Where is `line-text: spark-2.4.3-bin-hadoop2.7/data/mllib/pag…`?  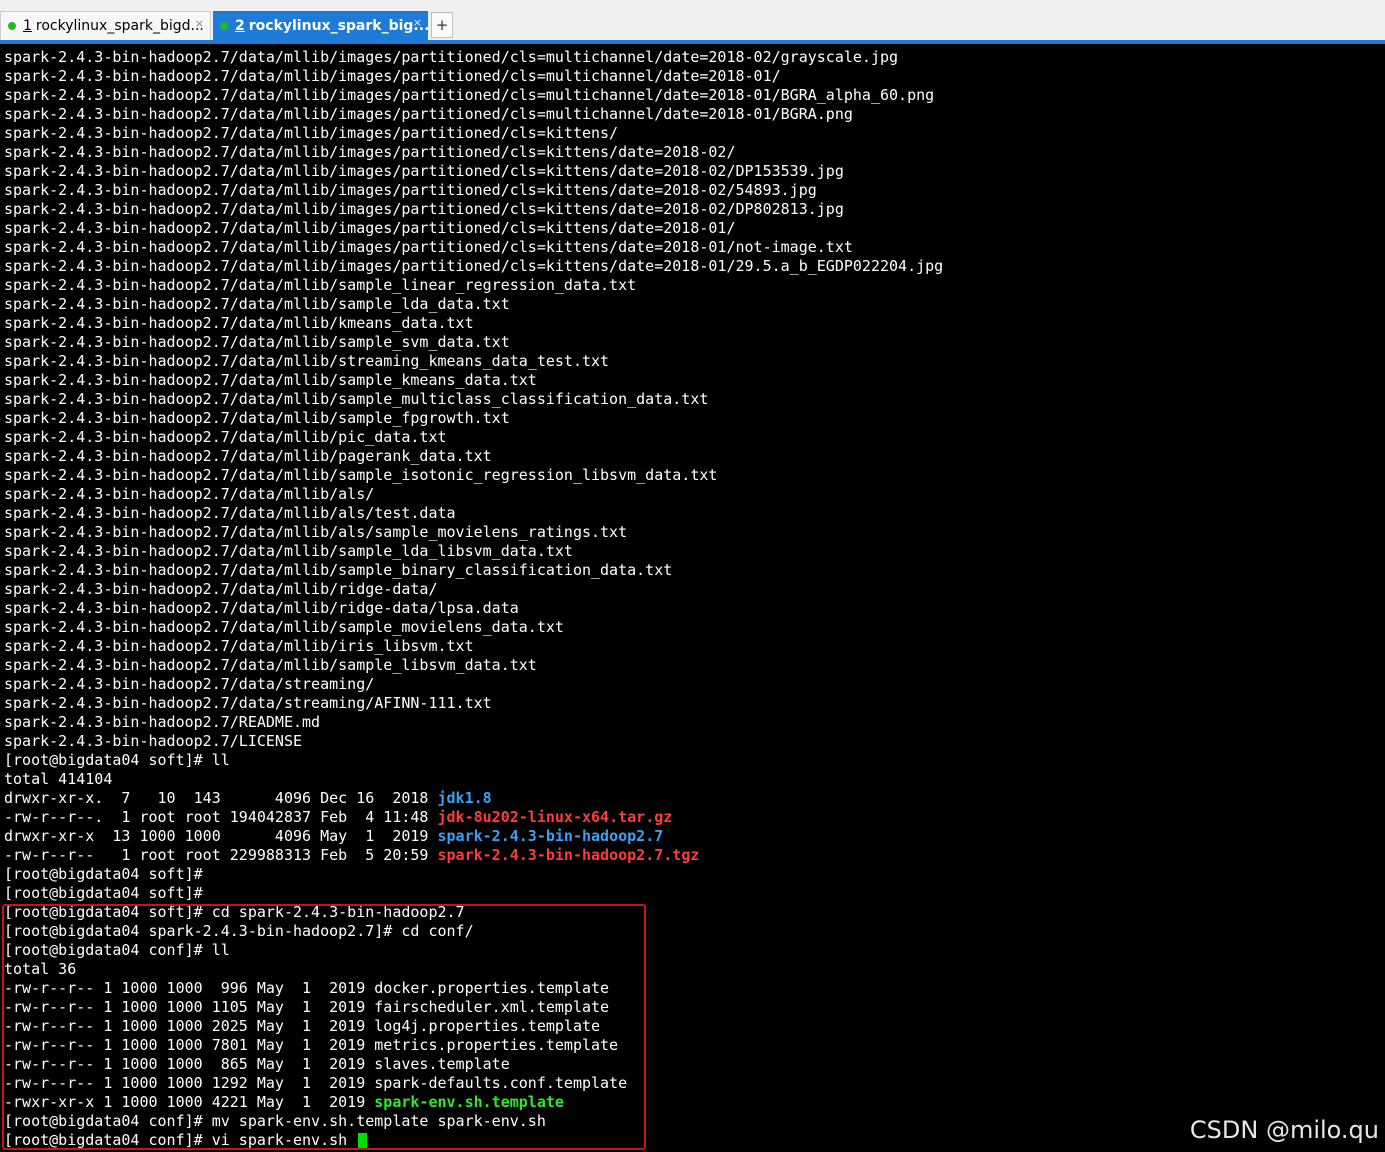 line-text: spark-2.4.3-bin-hadoop2.7/data/mllib/pag… is located at coordinates (248, 456).